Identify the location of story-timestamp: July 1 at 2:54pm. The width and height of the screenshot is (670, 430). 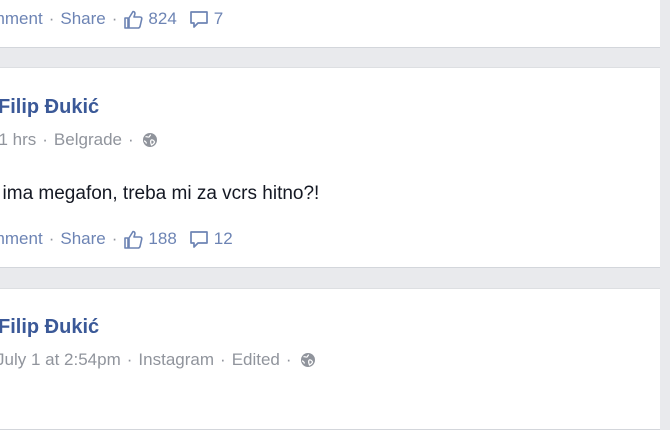
(60, 360).